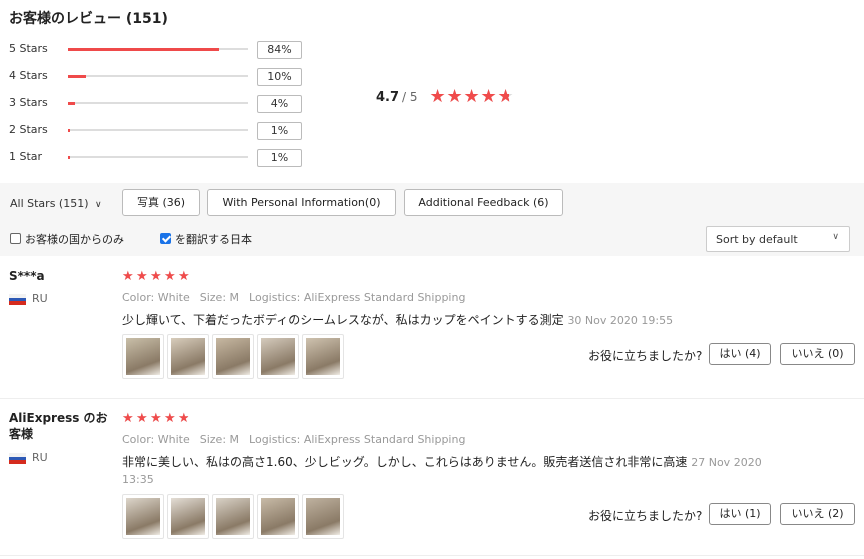  I want to click on reviewer-name: S***a, so click(27, 276).